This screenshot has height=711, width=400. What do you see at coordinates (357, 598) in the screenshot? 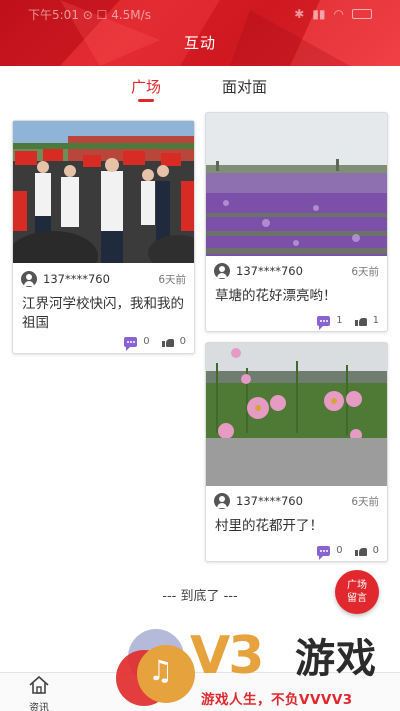
I see `fab-label-line2: 留言` at bounding box center [357, 598].